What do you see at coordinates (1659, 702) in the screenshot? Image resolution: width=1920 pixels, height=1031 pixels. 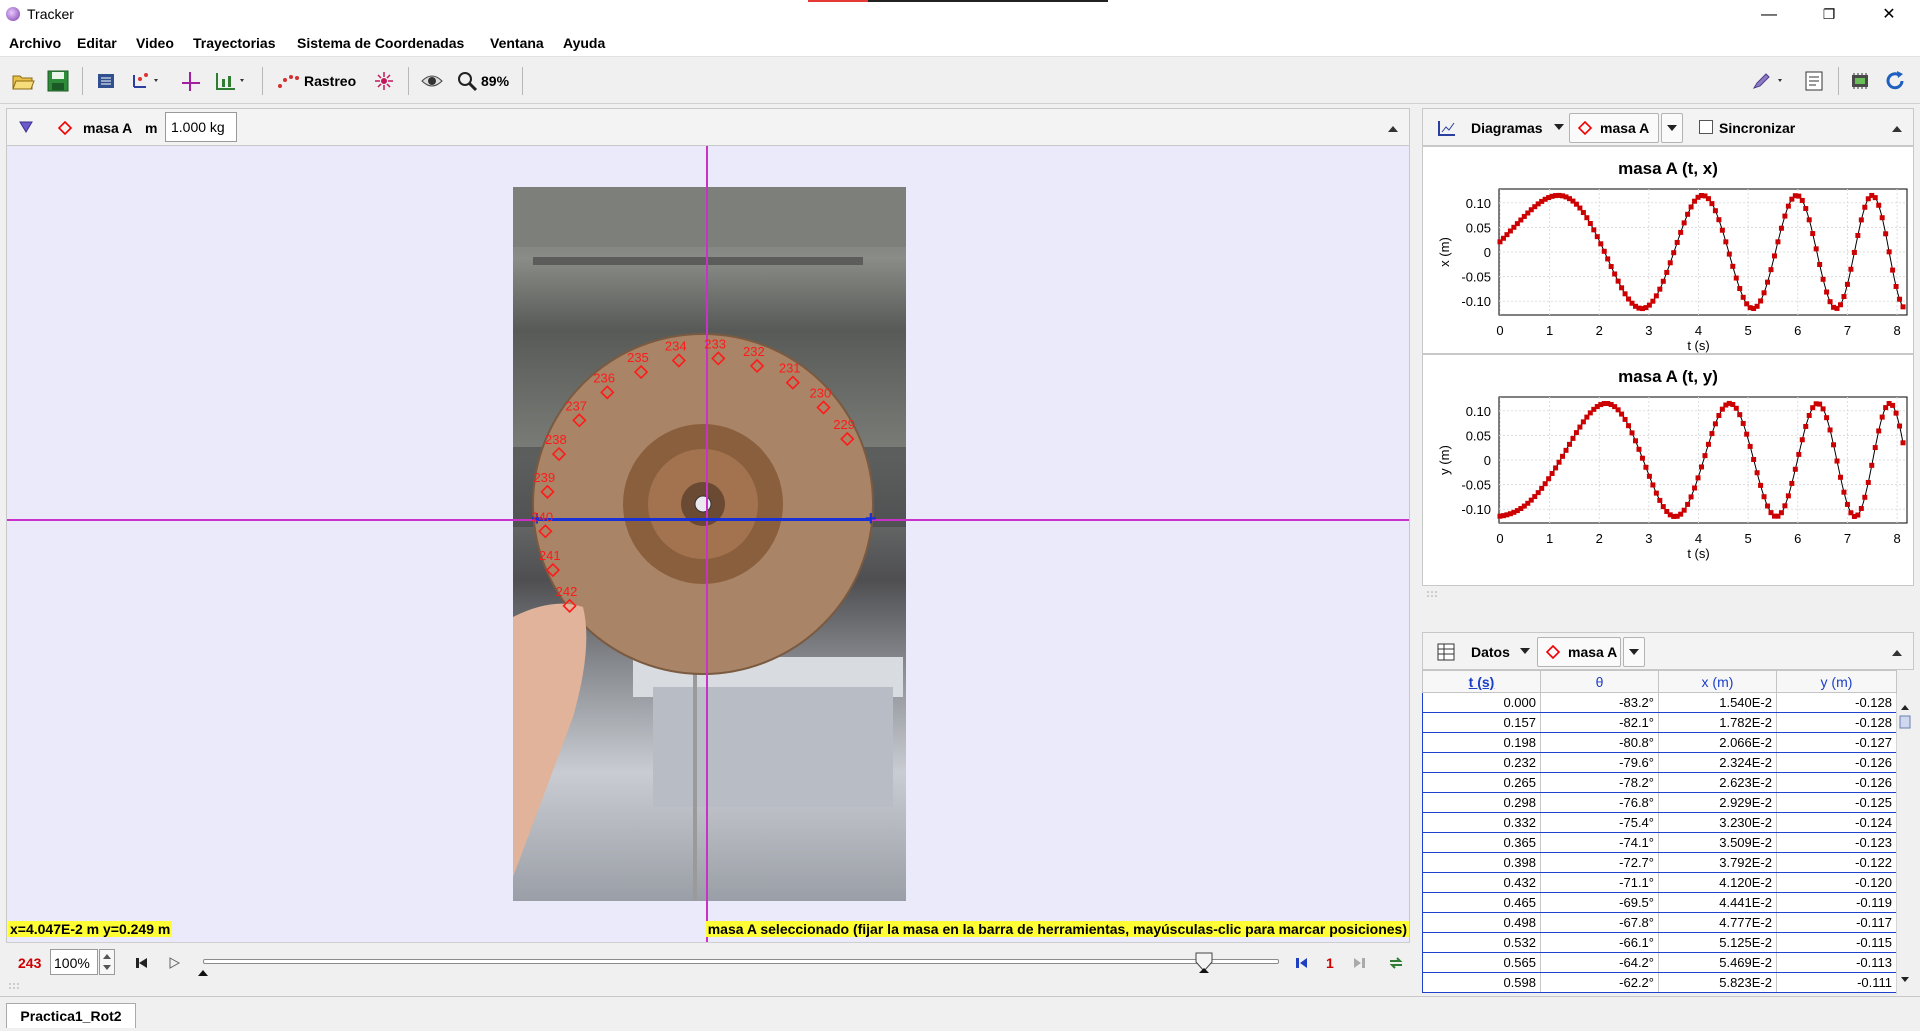 I see `table-row: 0.000 -83.2° 1.540E-2 -0.128` at bounding box center [1659, 702].